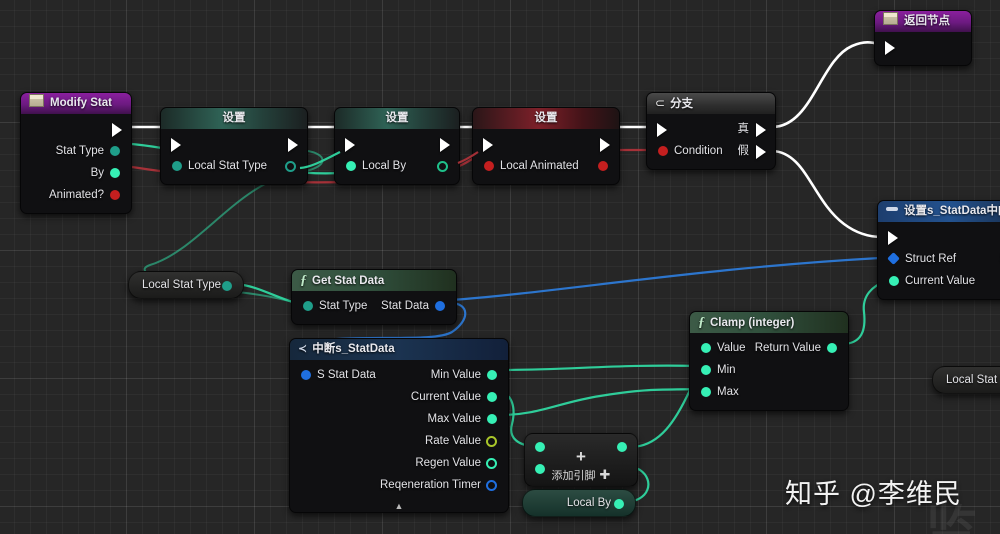 Image resolution: width=1000 pixels, height=534 pixels. What do you see at coordinates (939, 211) in the screenshot?
I see `node-header: 设置s_StatData中的` at bounding box center [939, 211].